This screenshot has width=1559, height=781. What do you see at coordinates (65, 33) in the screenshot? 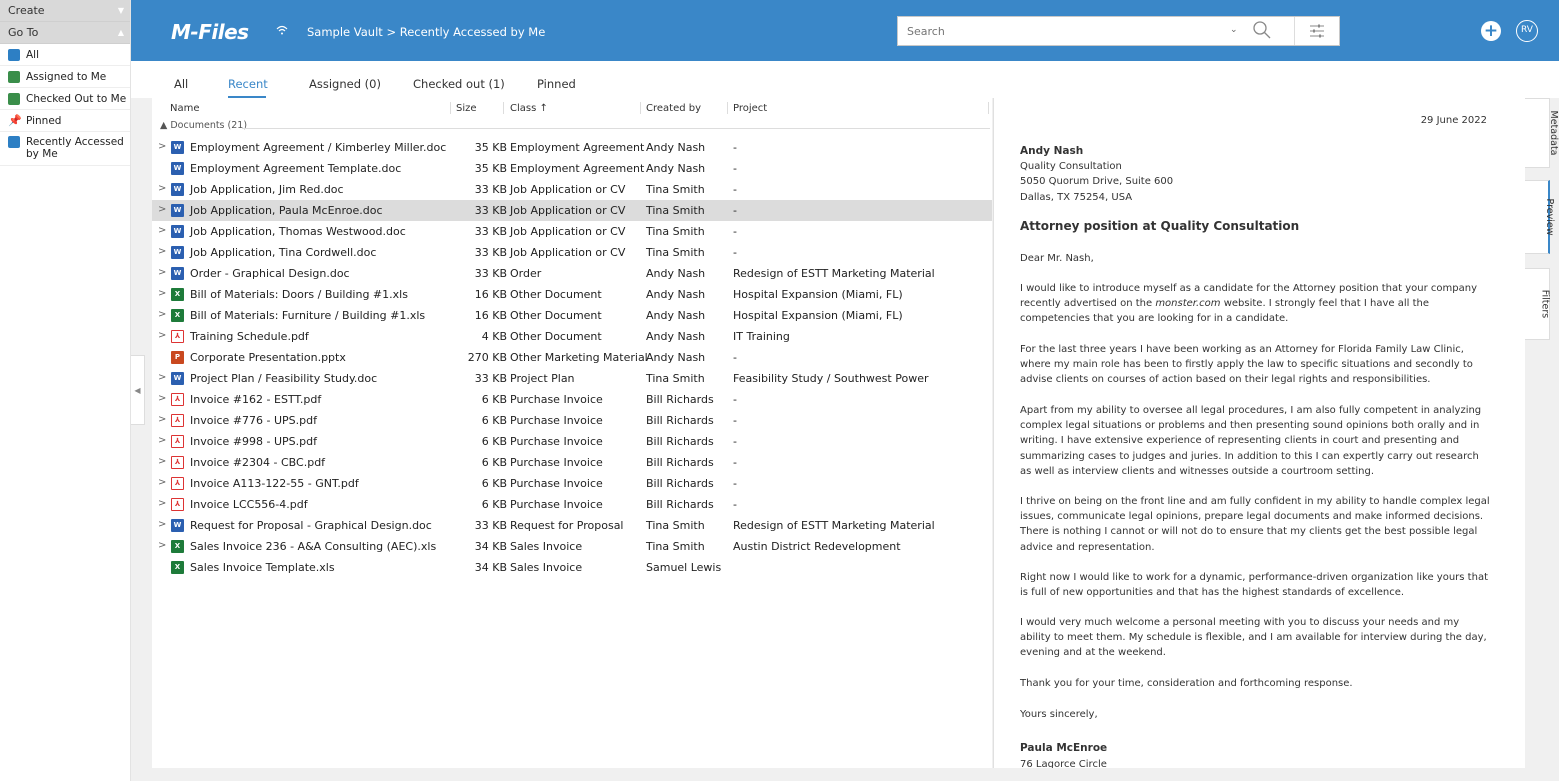
I see `goto-header: Go To ▲` at bounding box center [65, 33].